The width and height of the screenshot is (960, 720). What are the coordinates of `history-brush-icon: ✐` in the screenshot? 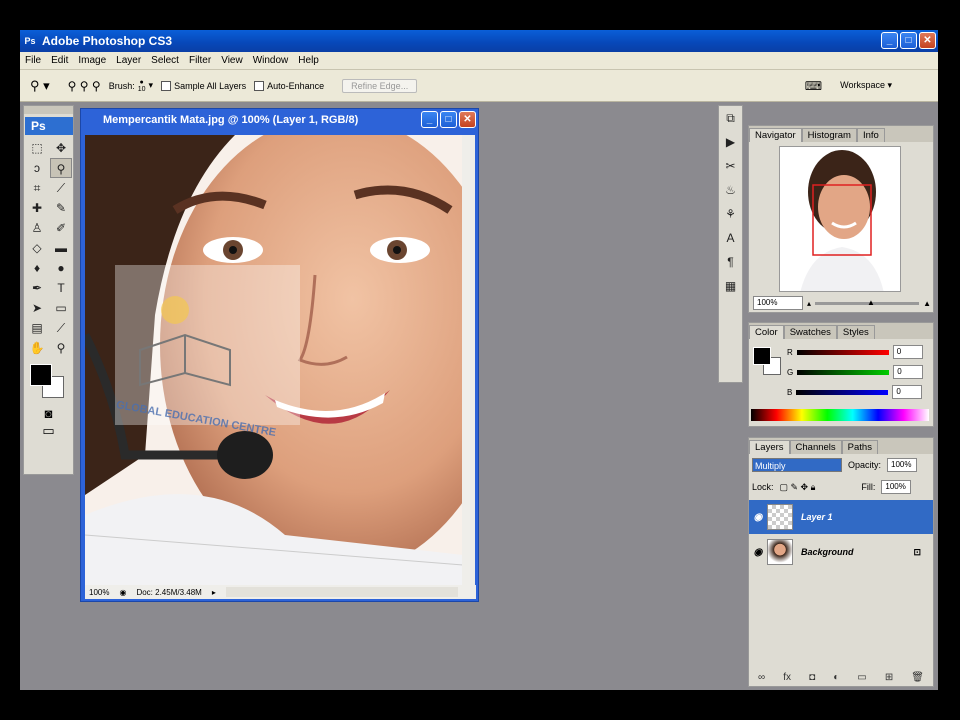 It's located at (61, 228).